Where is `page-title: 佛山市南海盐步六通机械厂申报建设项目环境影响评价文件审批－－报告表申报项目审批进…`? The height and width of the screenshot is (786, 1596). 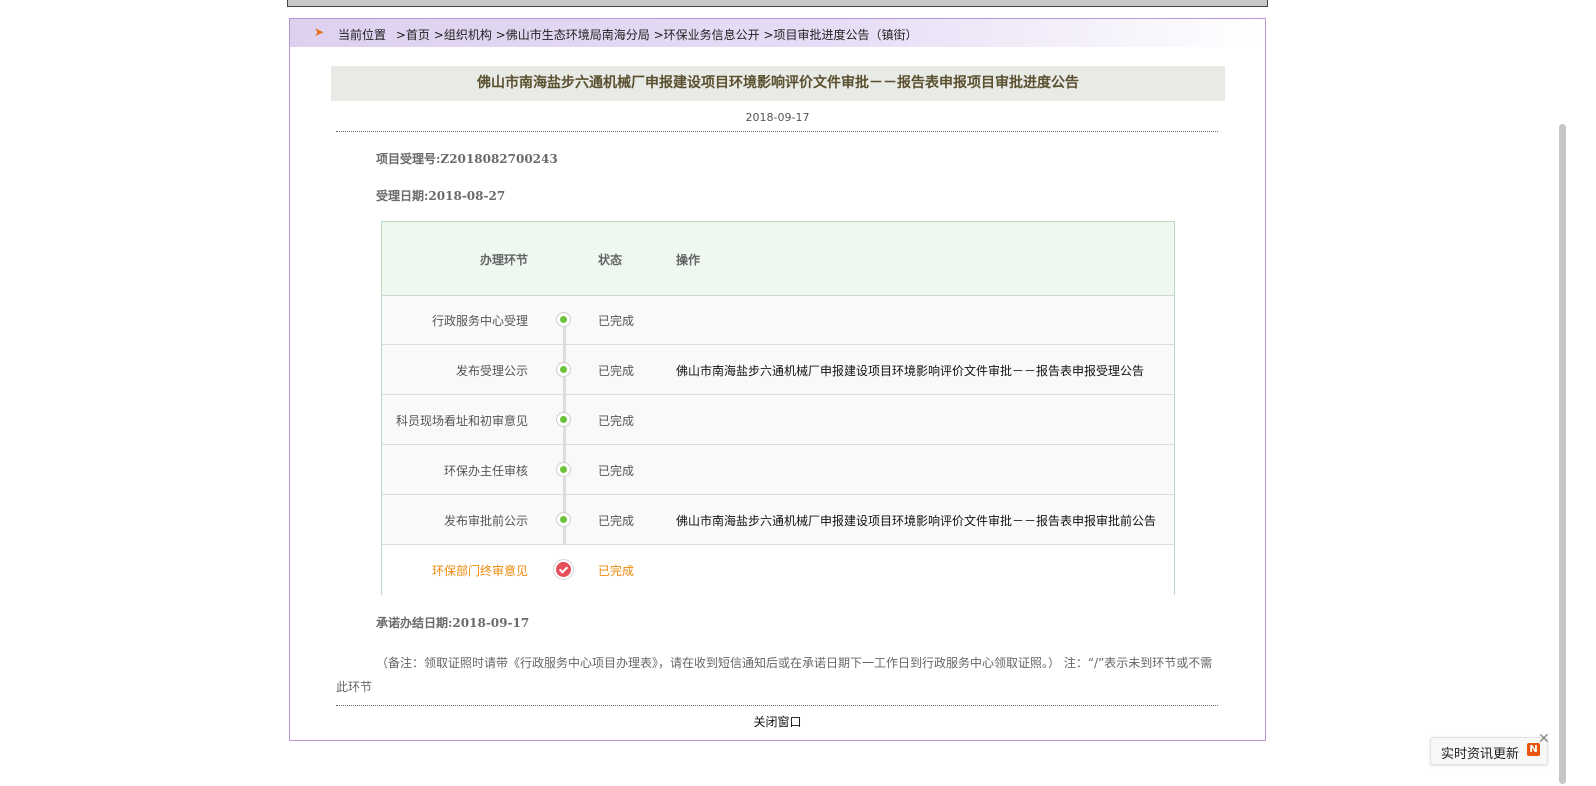
page-title: 佛山市南海盐步六通机械厂申报建设项目环境影响评价文件审批－－报告表申报项目审批进… is located at coordinates (778, 83).